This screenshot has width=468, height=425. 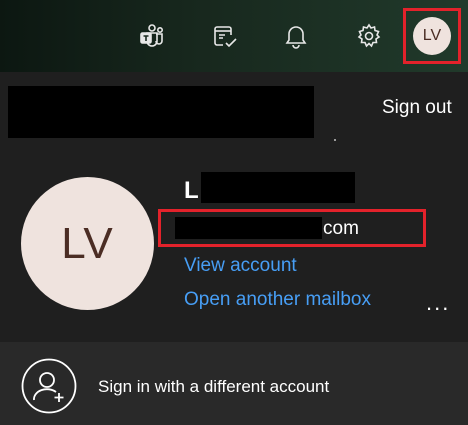 I want to click on sign-in-different-account-label: Sign in with a different account, so click(x=213, y=387).